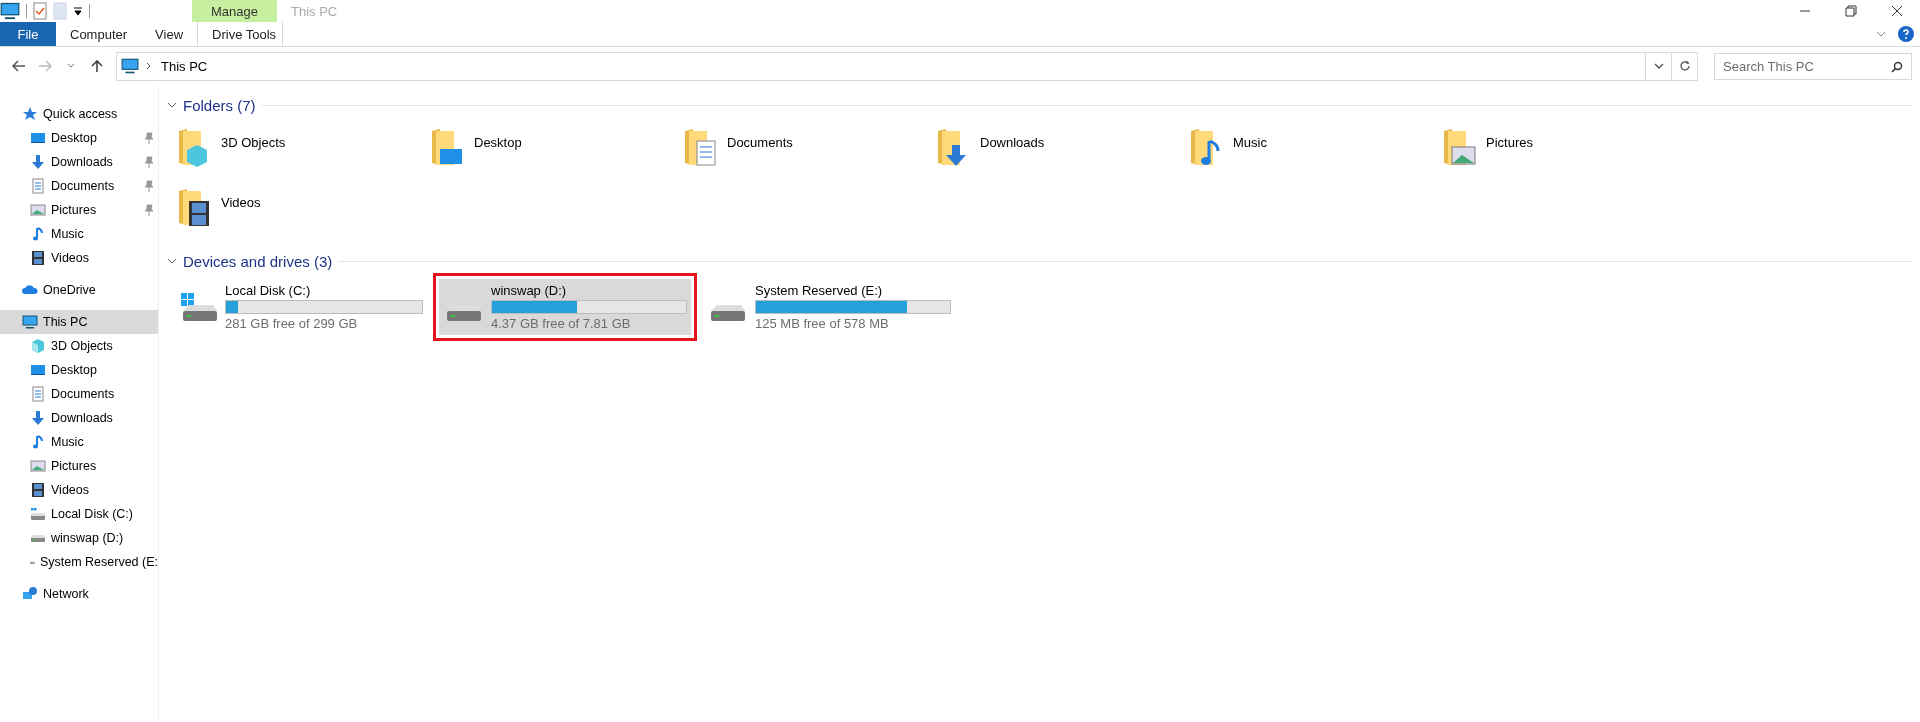  What do you see at coordinates (79, 114) in the screenshot?
I see `sidebar-item: Quick access` at bounding box center [79, 114].